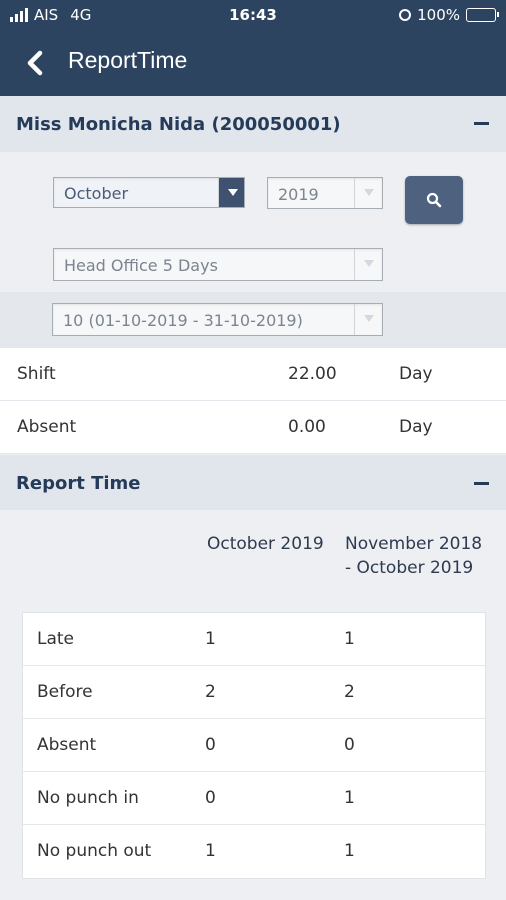 The width and height of the screenshot is (506, 900). What do you see at coordinates (37, 63) in the screenshot?
I see `back-icon` at bounding box center [37, 63].